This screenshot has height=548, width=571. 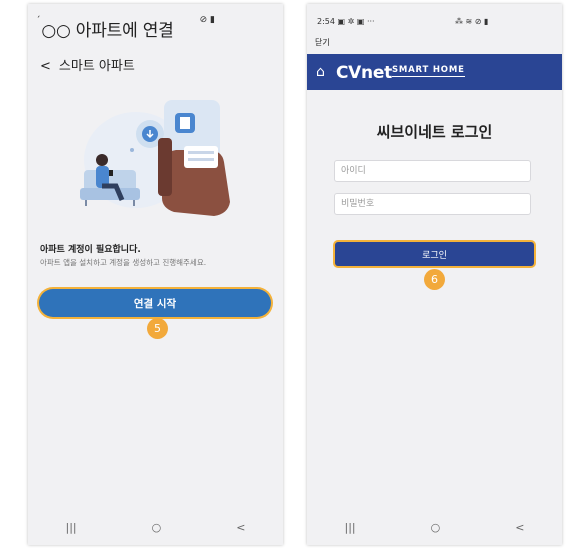 I want to click on id-input, so click(x=432, y=171).